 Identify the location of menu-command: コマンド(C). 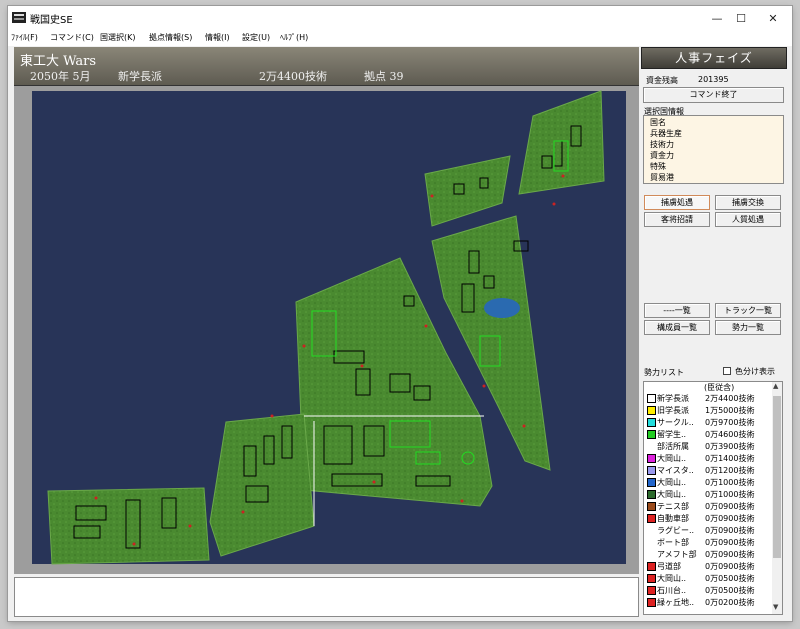
(72, 37).